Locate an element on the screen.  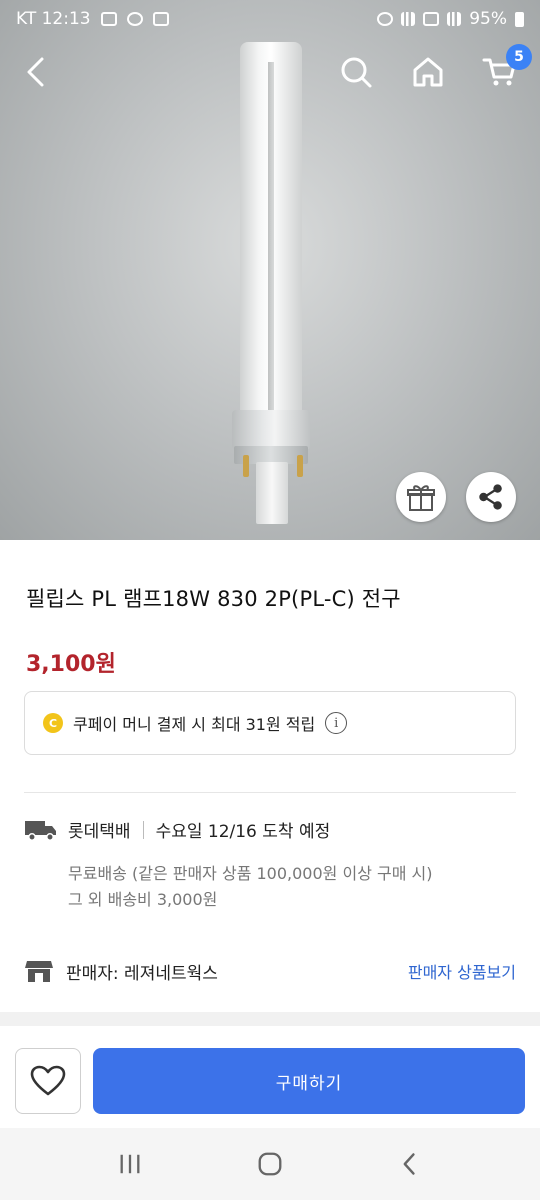
search-button is located at coordinates (356, 72).